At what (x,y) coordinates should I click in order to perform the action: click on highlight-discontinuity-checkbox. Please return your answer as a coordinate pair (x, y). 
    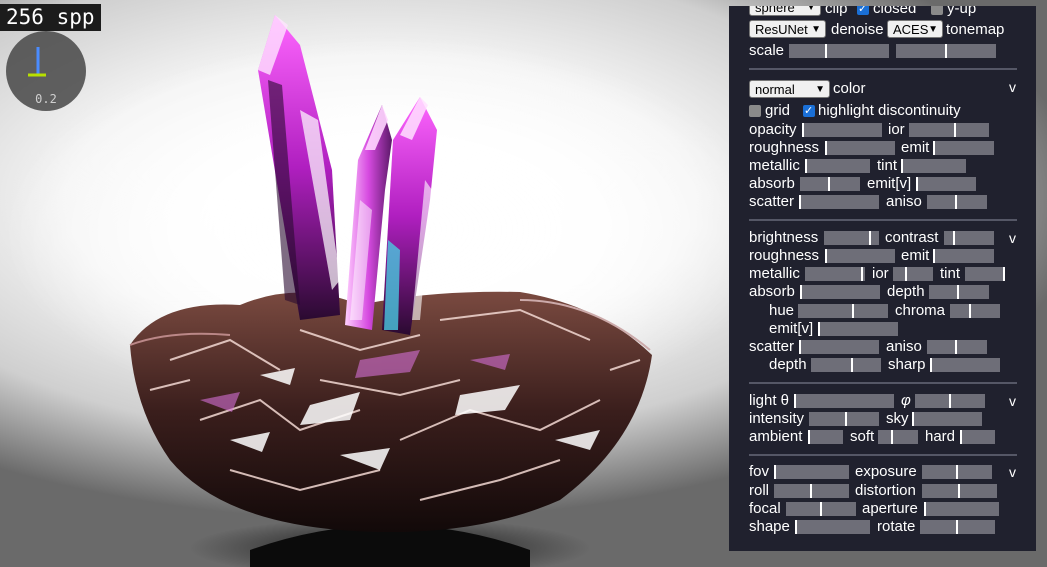
    Looking at the image, I should click on (809, 111).